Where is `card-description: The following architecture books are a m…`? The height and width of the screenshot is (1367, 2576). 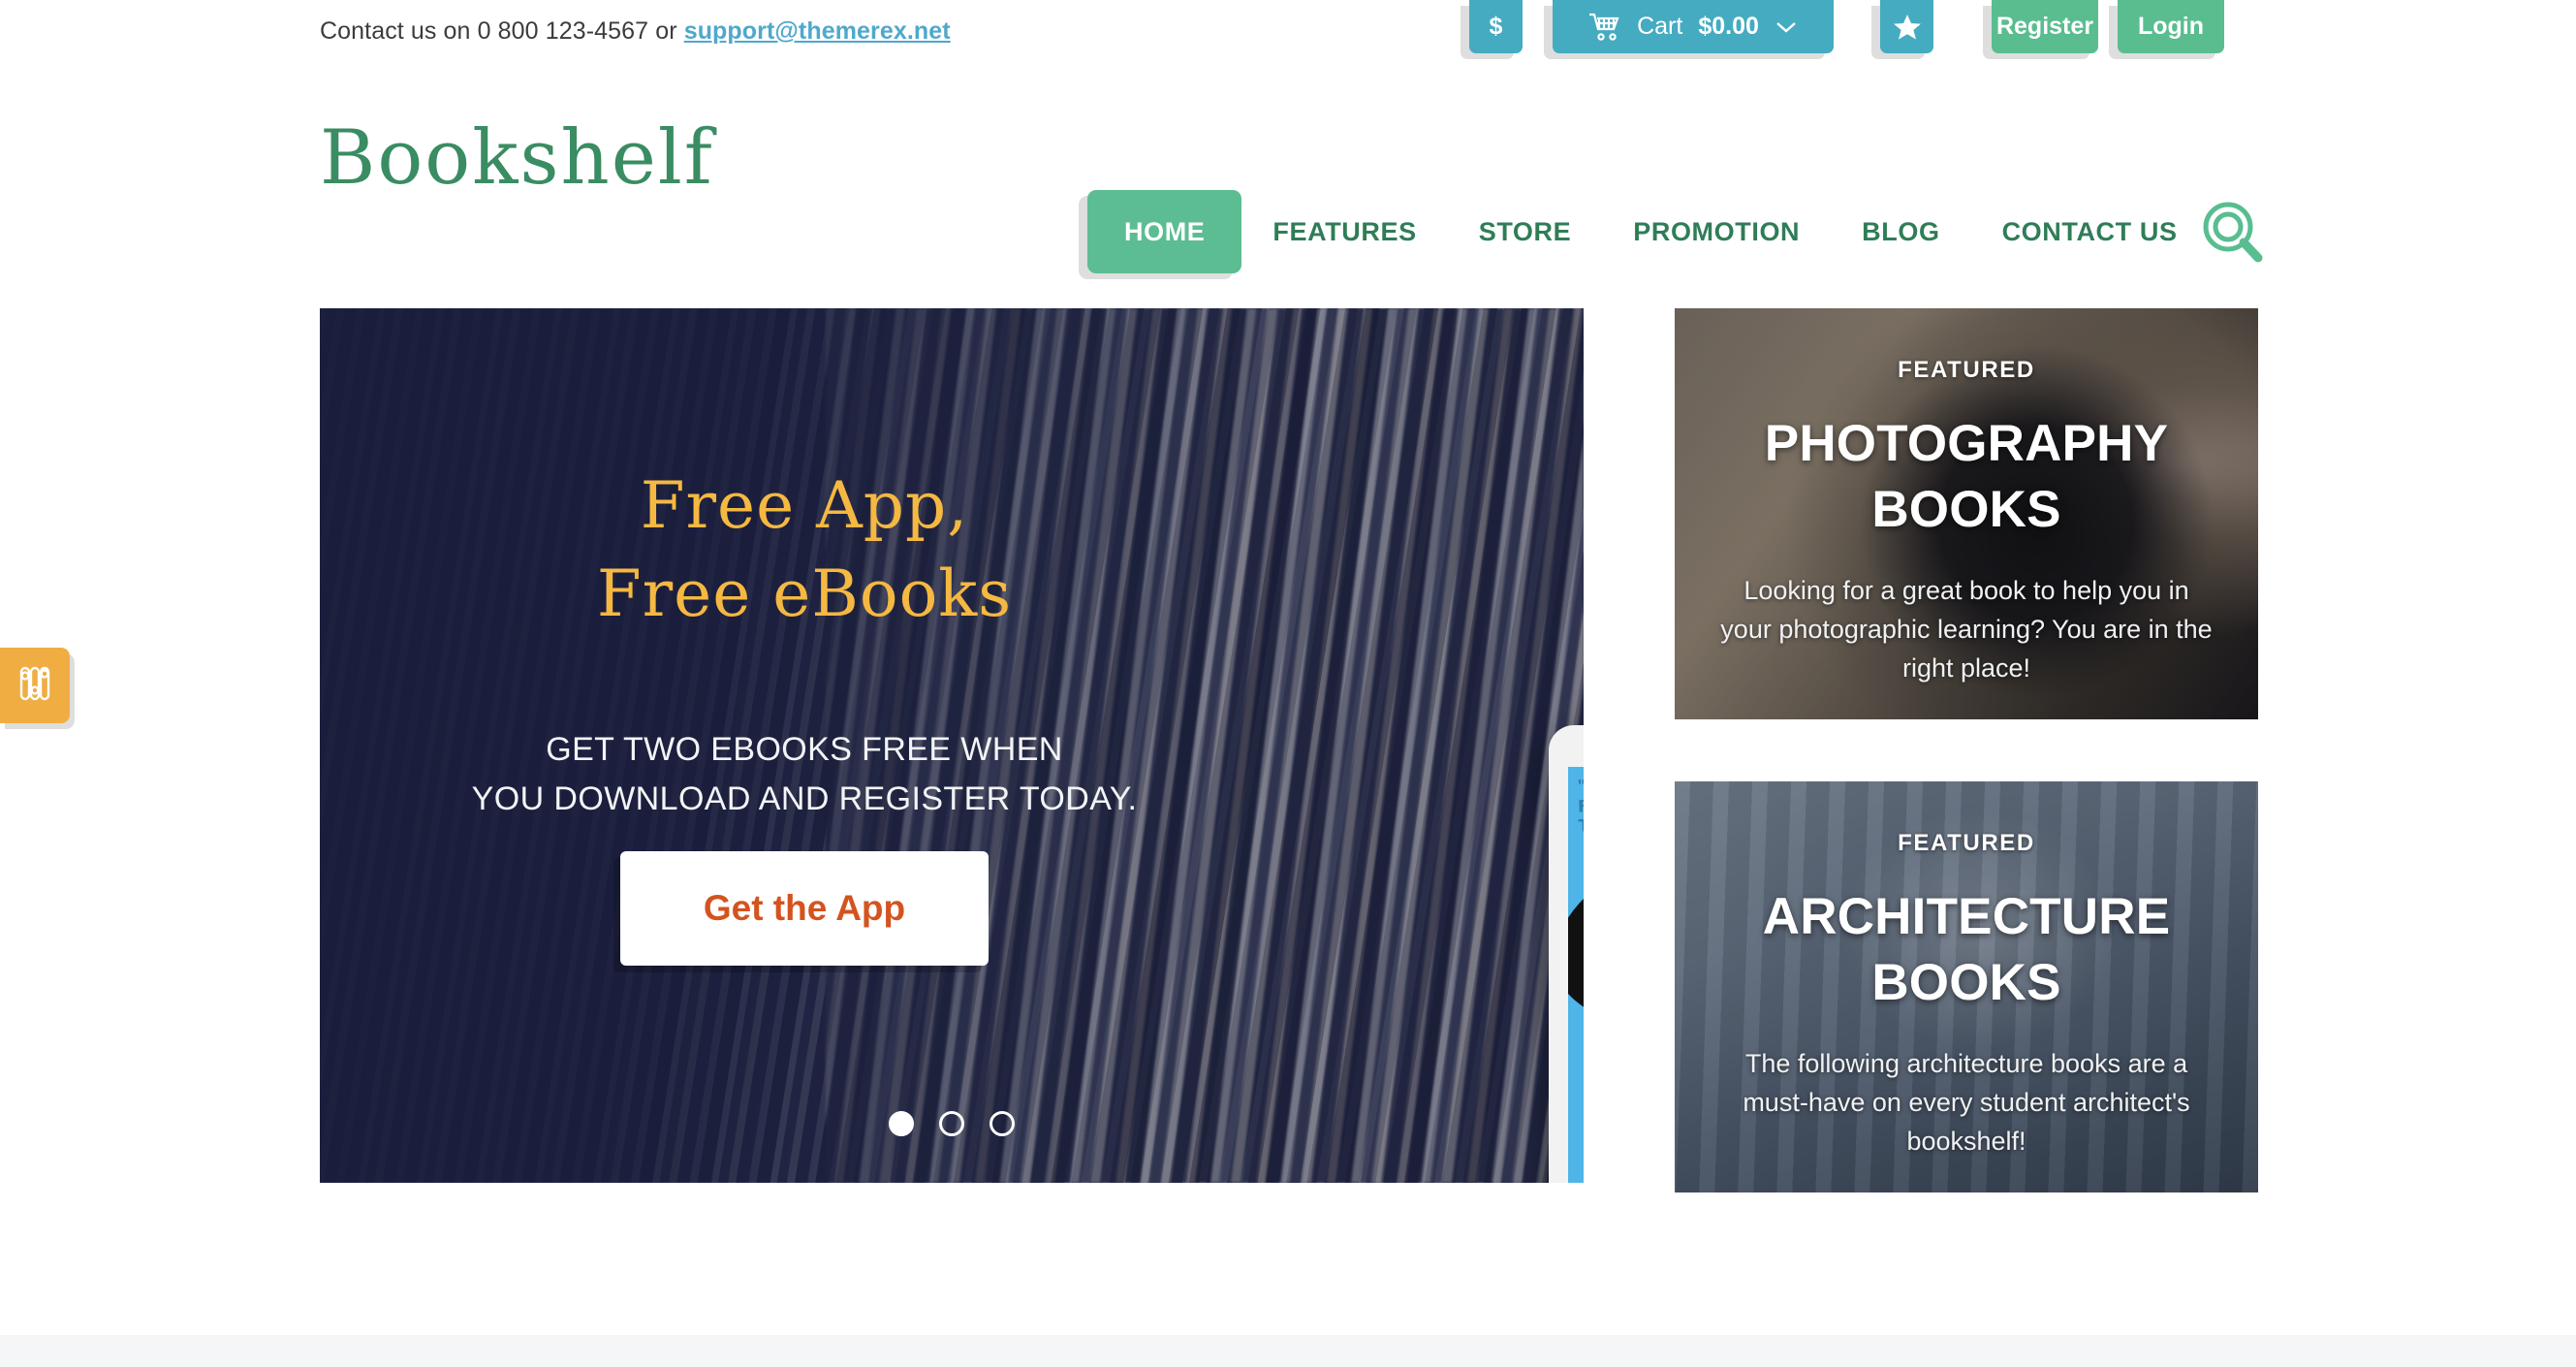 card-description: The following architecture books are a m… is located at coordinates (1966, 1102).